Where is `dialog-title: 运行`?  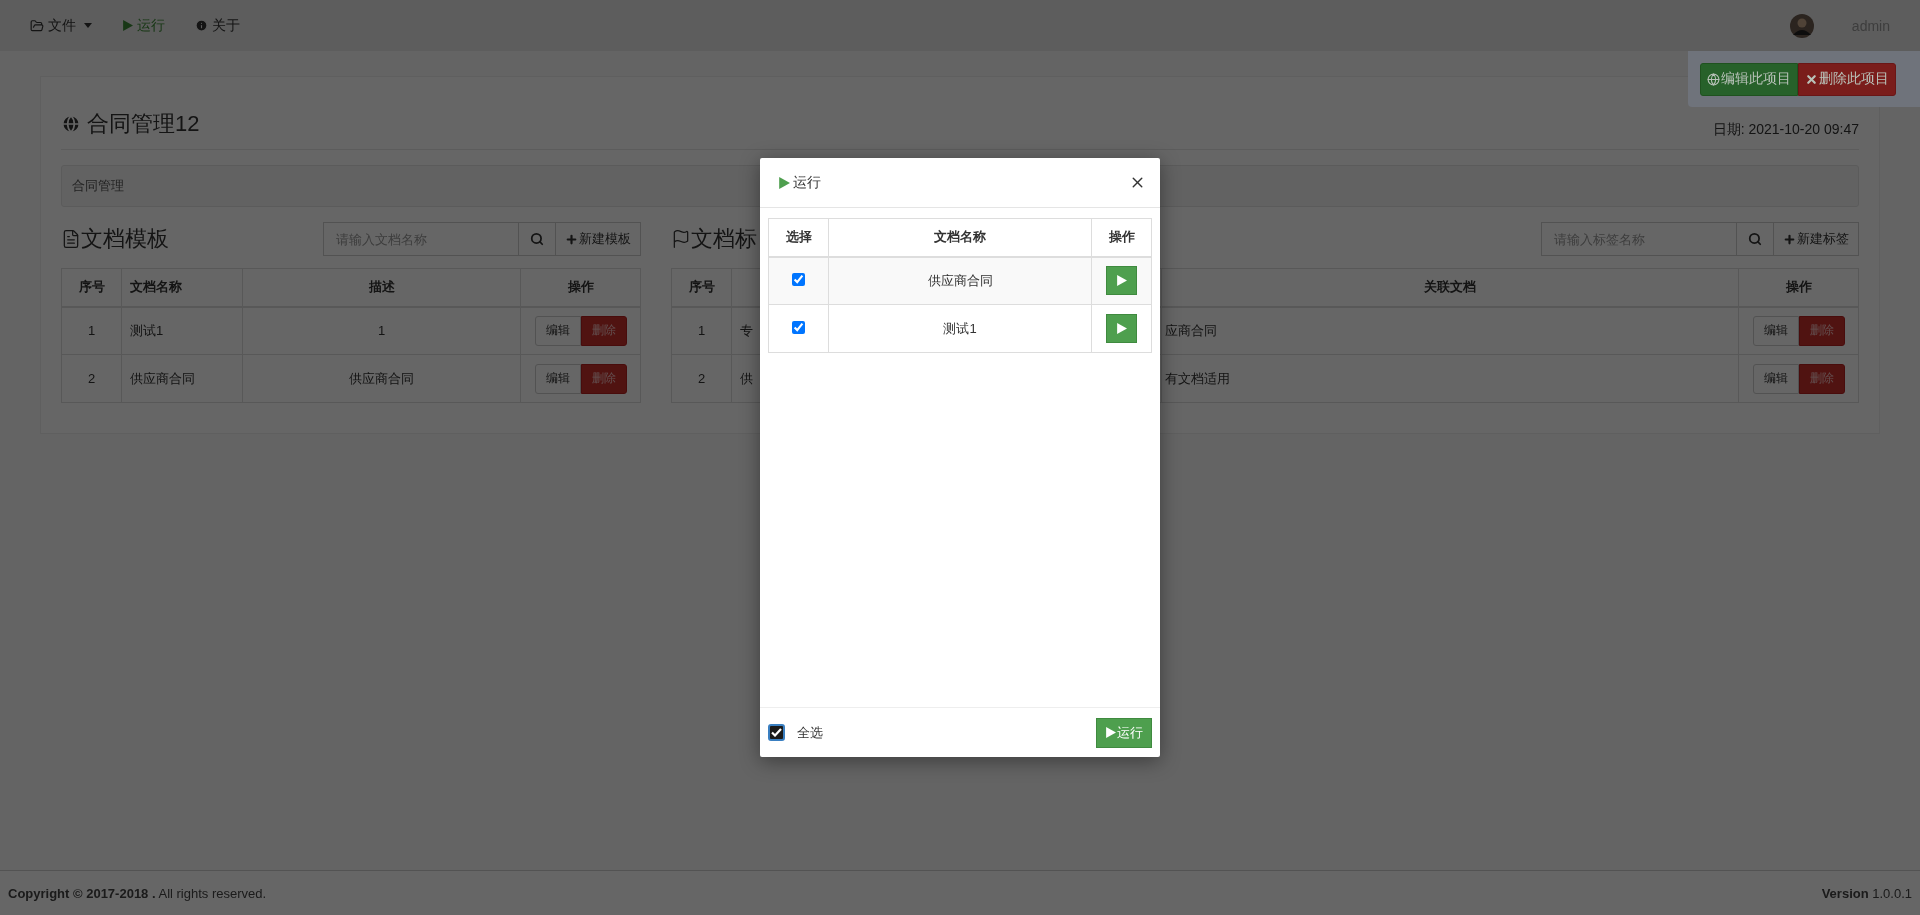 dialog-title: 运行 is located at coordinates (799, 182).